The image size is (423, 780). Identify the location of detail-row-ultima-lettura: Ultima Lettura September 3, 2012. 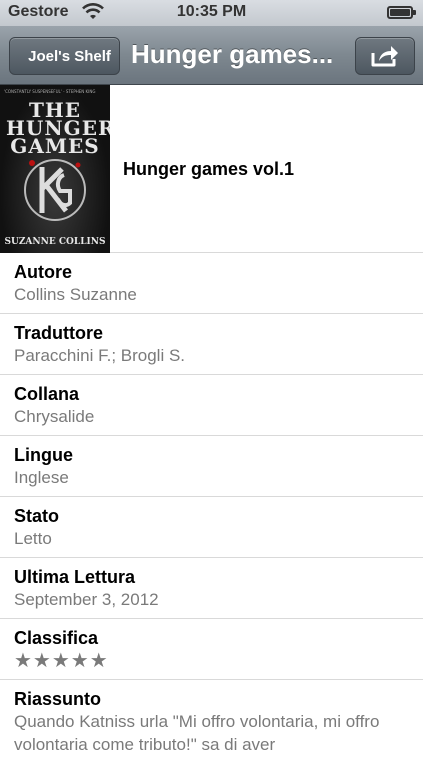
(211, 588).